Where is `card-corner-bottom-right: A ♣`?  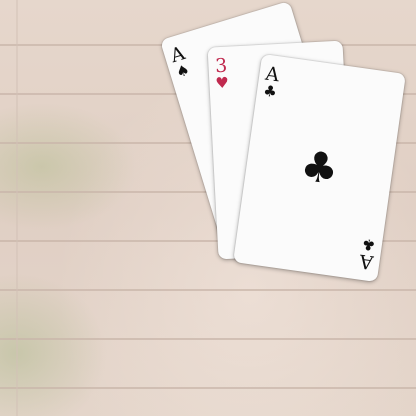 card-corner-bottom-right: A ♣ is located at coordinates (367, 254).